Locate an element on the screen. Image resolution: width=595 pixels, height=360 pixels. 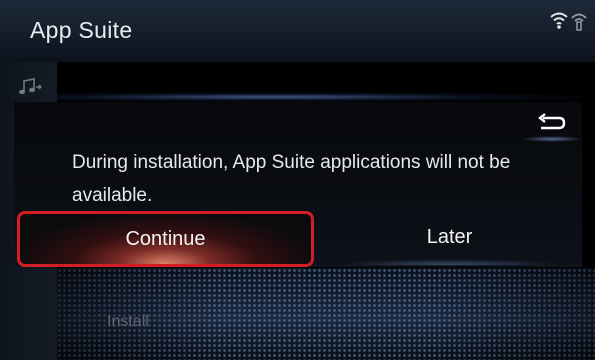
hotspot-icon is located at coordinates (579, 22).